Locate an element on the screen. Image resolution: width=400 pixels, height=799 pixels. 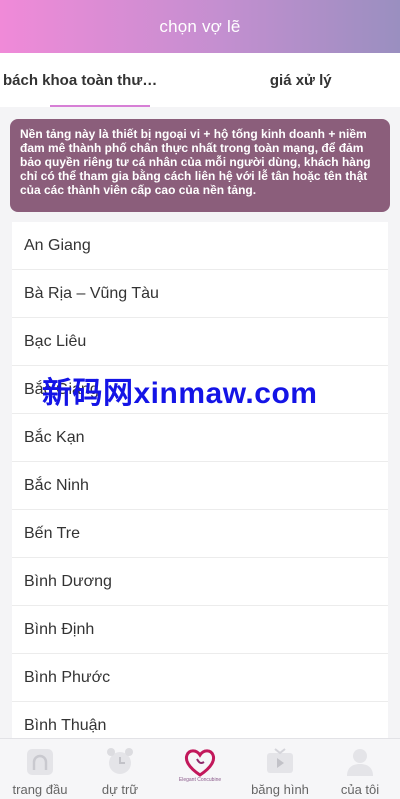
list-item: Bắc Ninh is located at coordinates (200, 486).